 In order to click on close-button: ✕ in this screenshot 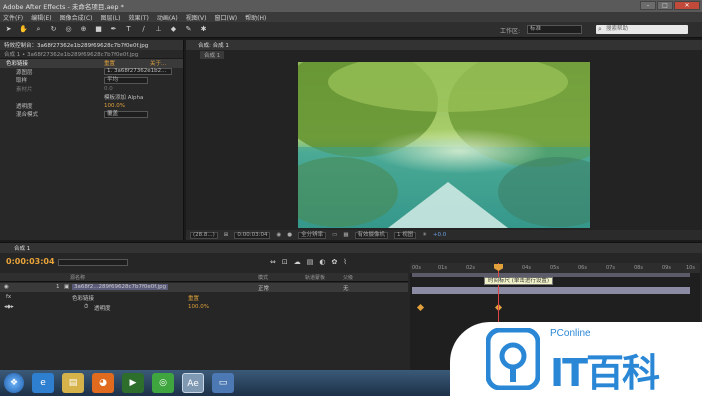, I will do `click(687, 5)`.